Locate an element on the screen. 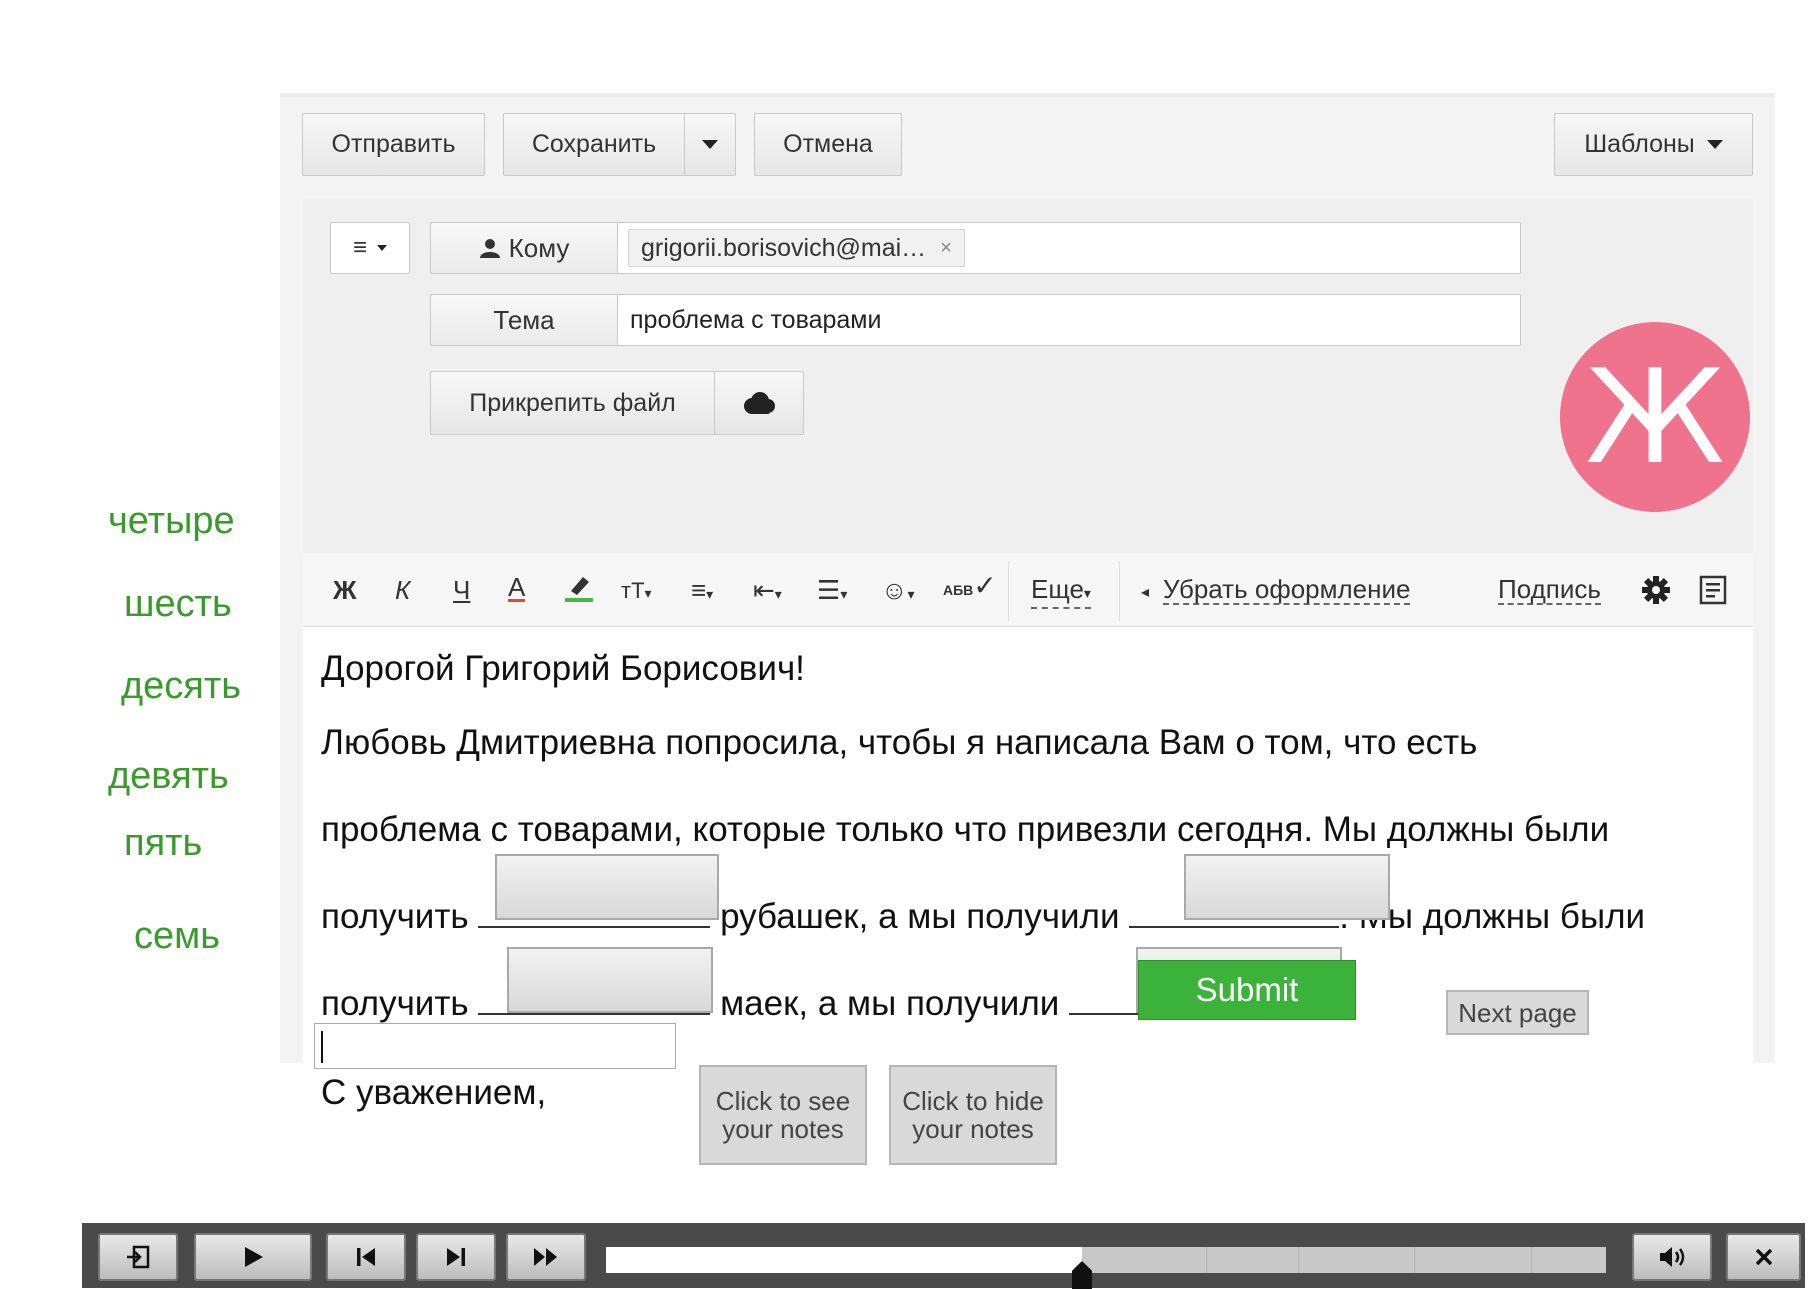  save-button: Сохранить is located at coordinates (594, 144).